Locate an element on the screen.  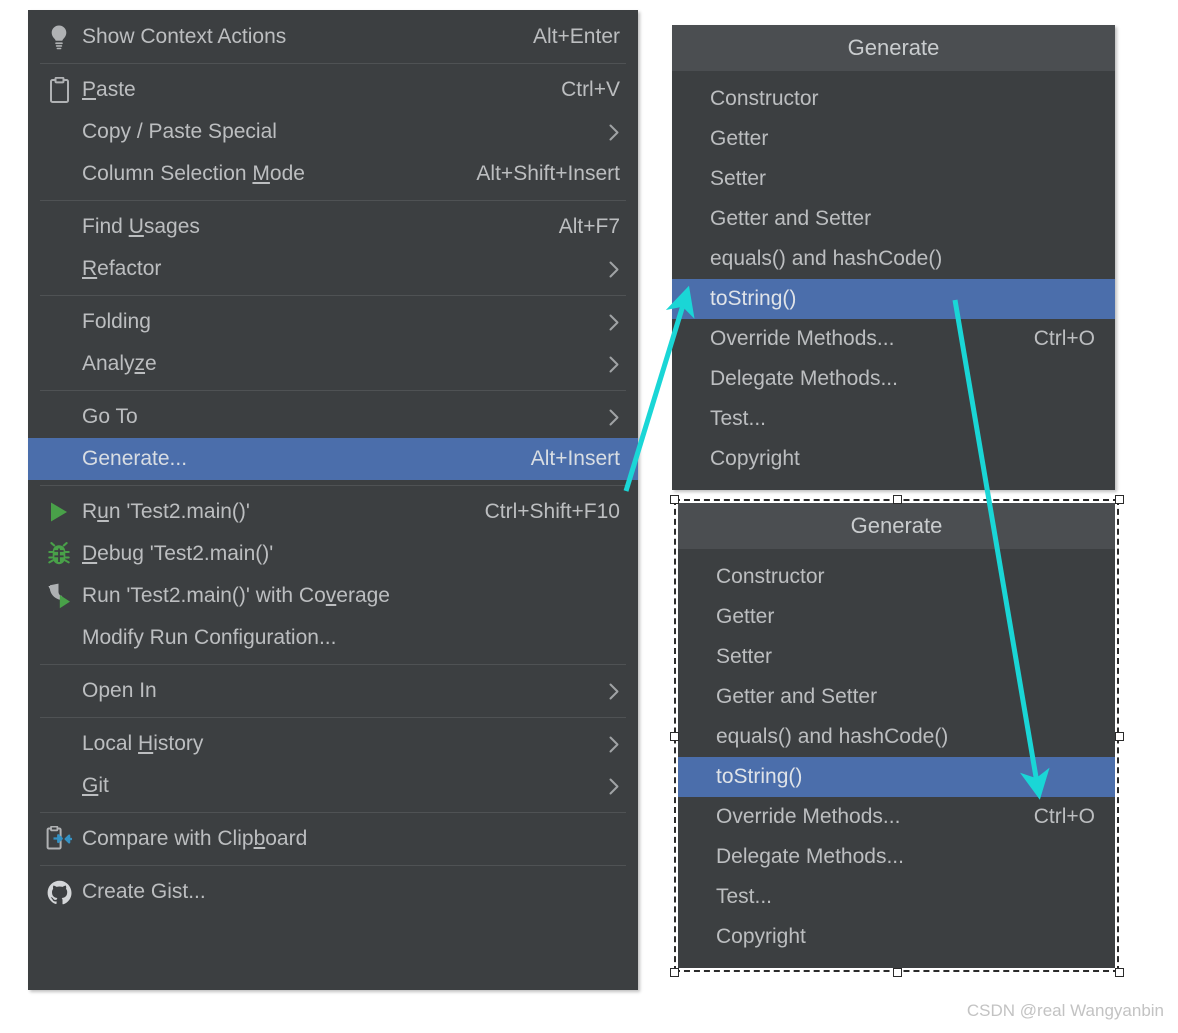
menu-item-debug-main: Debug 'Test2.main()' is located at coordinates (333, 554).